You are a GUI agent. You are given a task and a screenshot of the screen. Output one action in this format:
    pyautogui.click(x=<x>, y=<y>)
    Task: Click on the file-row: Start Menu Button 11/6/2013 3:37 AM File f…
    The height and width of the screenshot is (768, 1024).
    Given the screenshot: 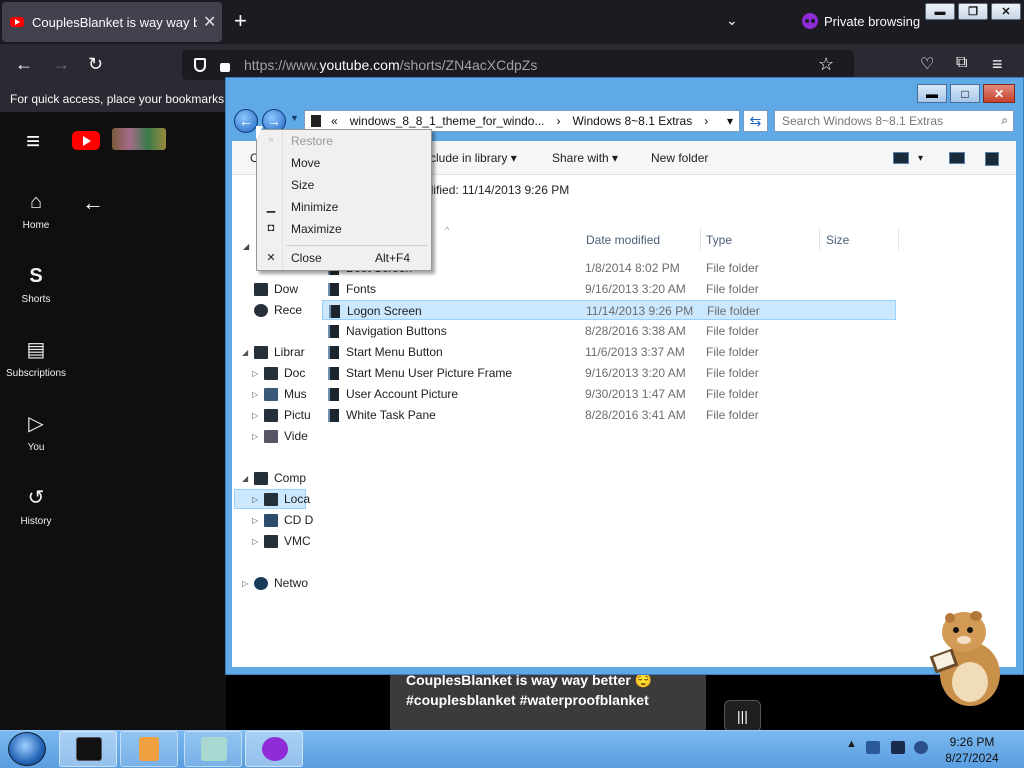 What is the action you would take?
    pyautogui.click(x=609, y=352)
    